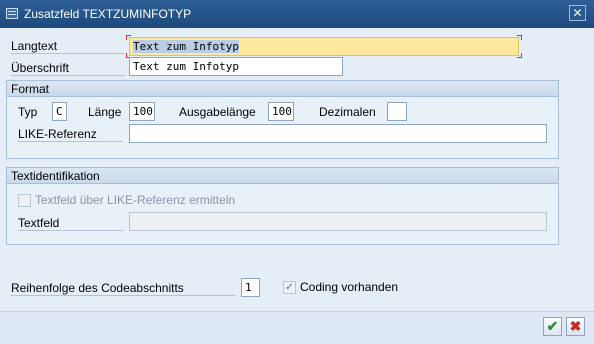 This screenshot has width=594, height=344. Describe the element at coordinates (338, 133) in the screenshot. I see `like-referenz-input` at that location.